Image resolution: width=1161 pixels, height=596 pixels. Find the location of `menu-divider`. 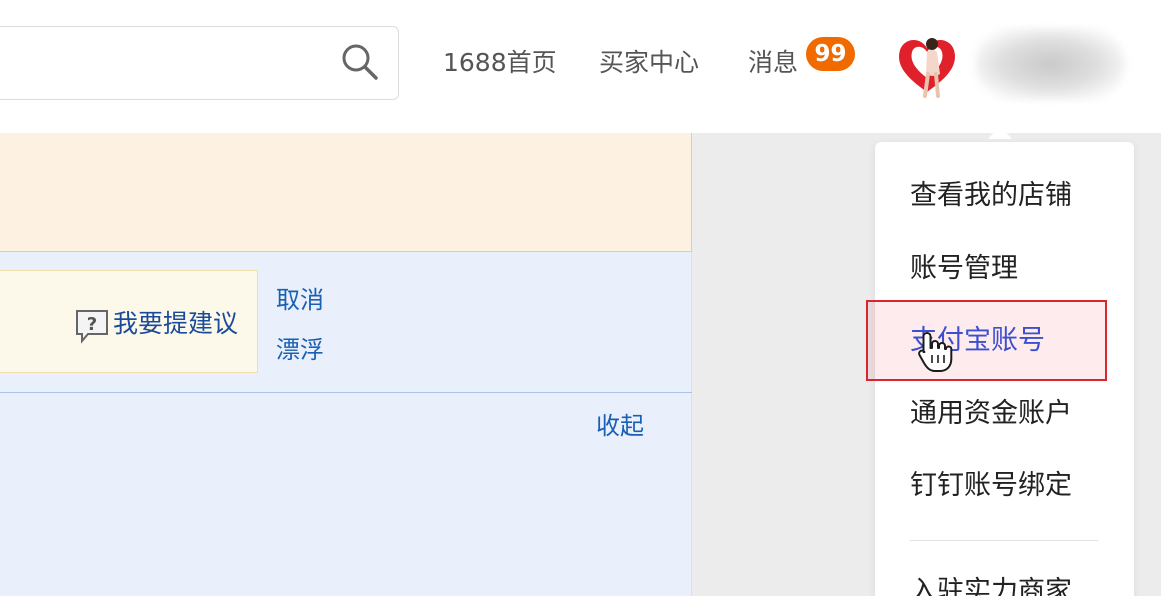

menu-divider is located at coordinates (1004, 540).